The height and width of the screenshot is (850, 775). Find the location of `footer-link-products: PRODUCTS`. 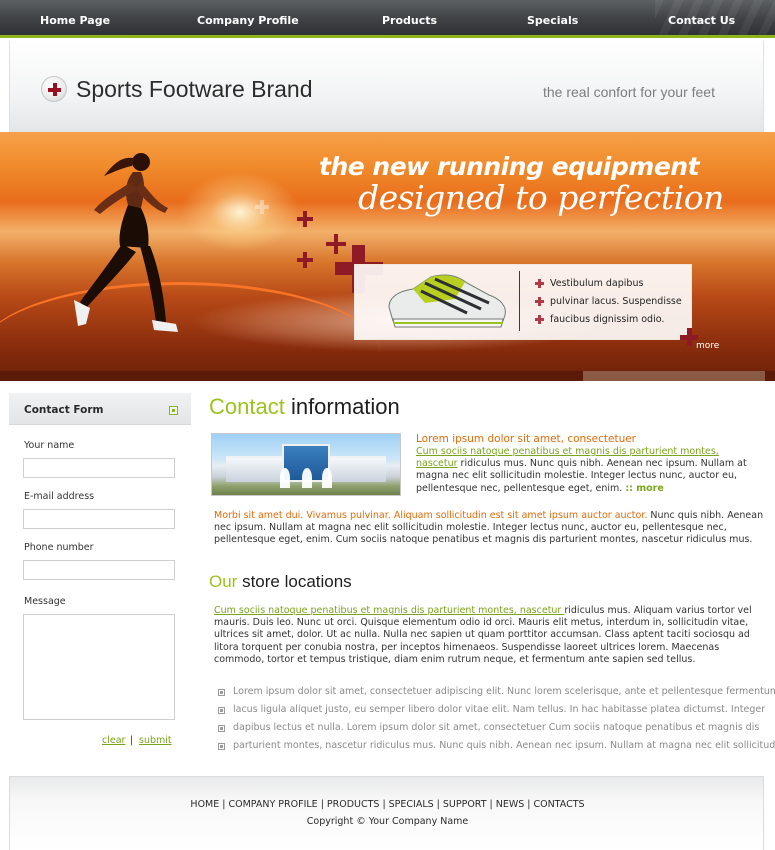

footer-link-products: PRODUCTS is located at coordinates (353, 804).